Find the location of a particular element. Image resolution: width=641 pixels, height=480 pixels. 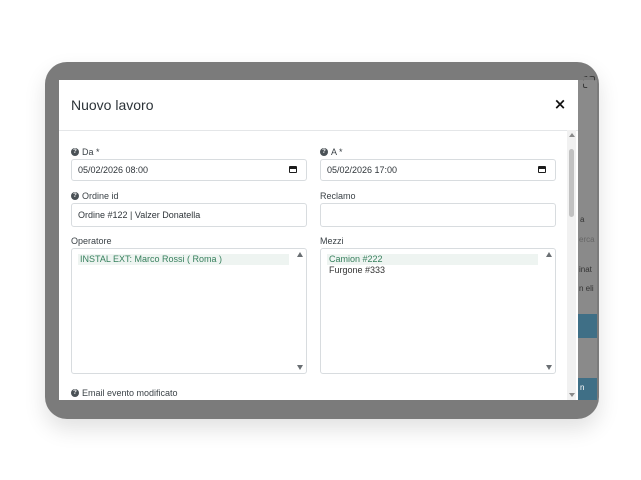

background-text: n is located at coordinates (582, 387).